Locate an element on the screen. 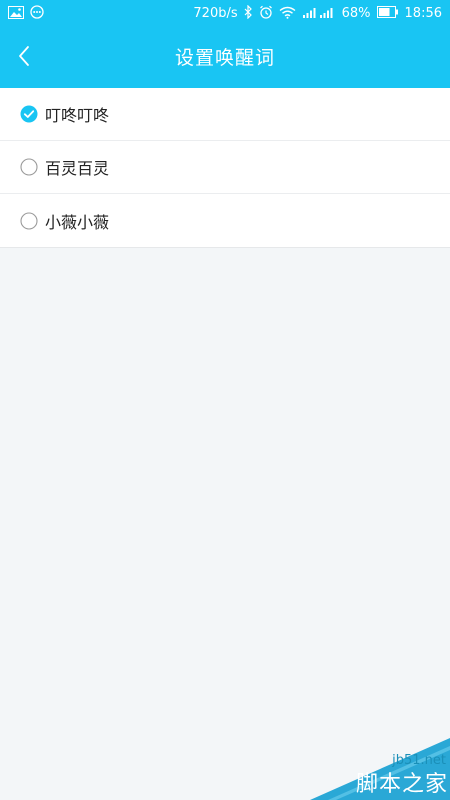 The width and height of the screenshot is (450, 800). radio-checked-icon is located at coordinates (29, 114).